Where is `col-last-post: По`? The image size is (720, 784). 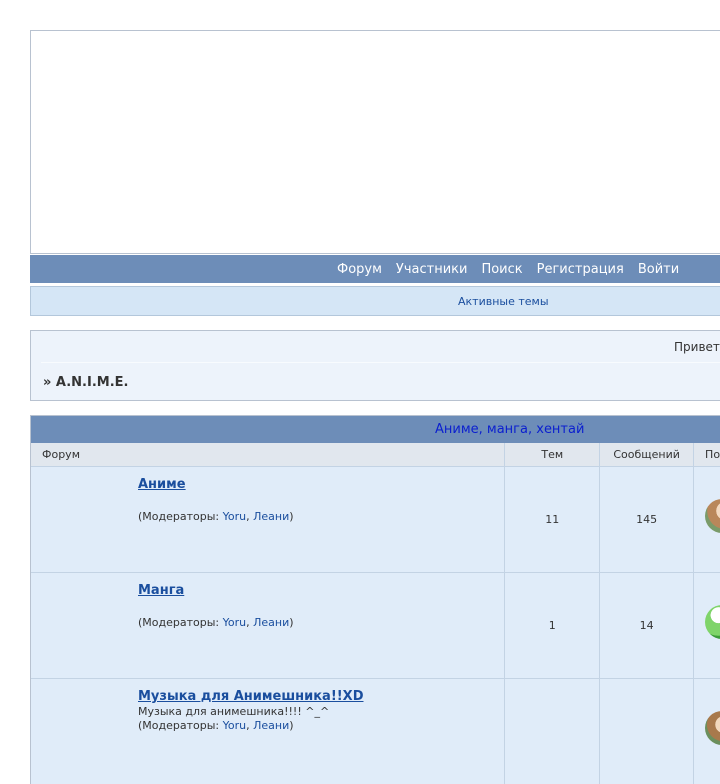 col-last-post: По is located at coordinates (712, 454).